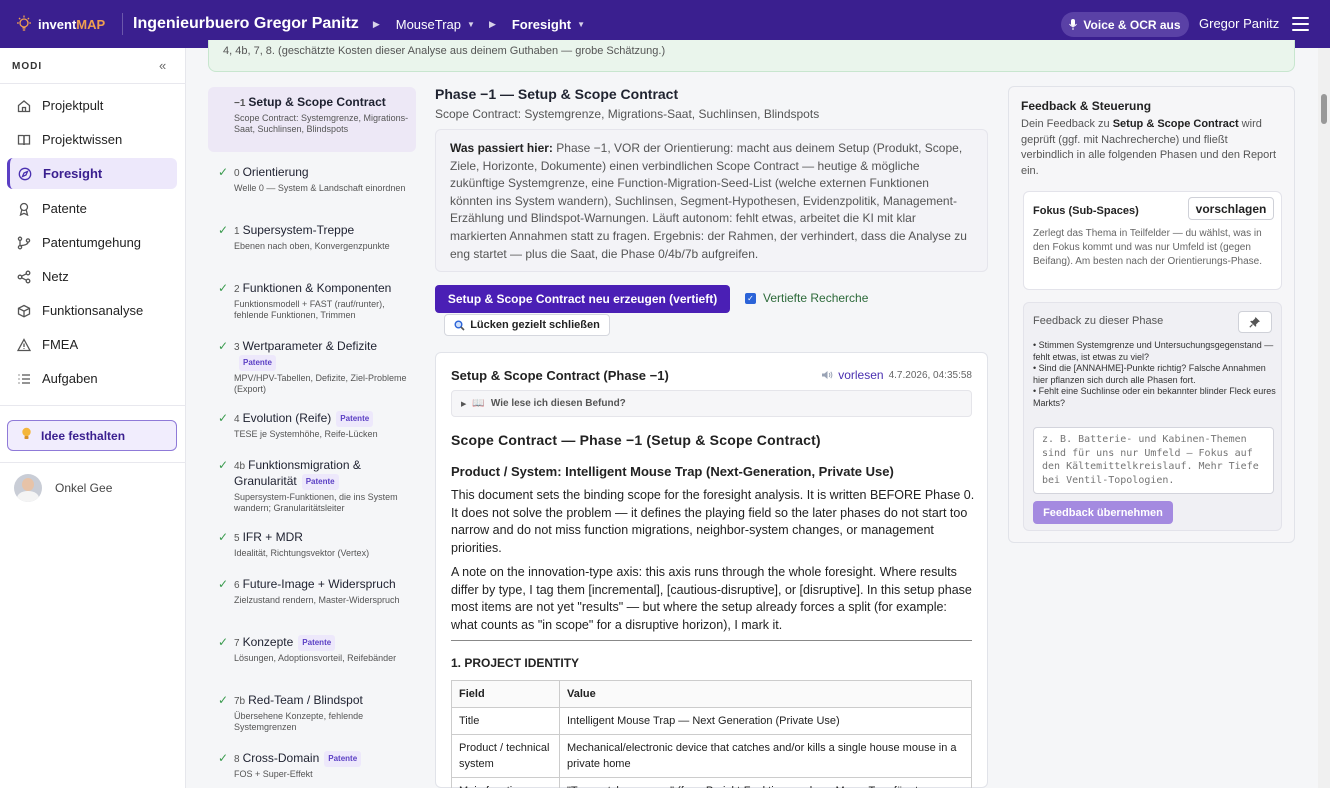 Image resolution: width=1330 pixels, height=788 pixels. Describe the element at coordinates (1067, 124) in the screenshot. I see `feedback-intro-pre: Dein Feedback zu` at that location.